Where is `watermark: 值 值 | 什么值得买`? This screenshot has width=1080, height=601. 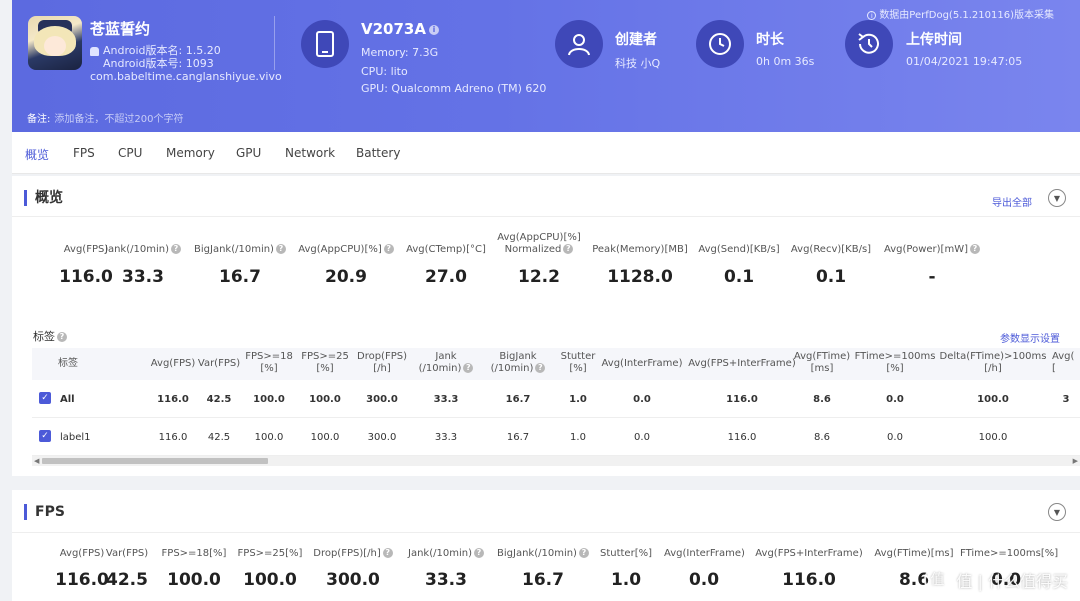 watermark: 值 值 | 什么值得买 is located at coordinates (996, 580).